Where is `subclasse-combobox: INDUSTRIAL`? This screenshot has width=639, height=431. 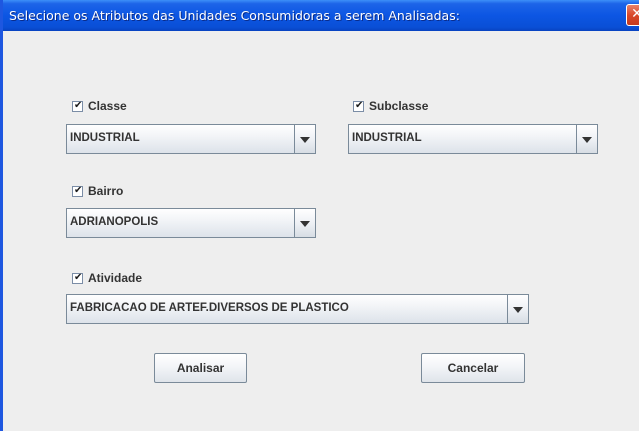 subclasse-combobox: INDUSTRIAL is located at coordinates (473, 139).